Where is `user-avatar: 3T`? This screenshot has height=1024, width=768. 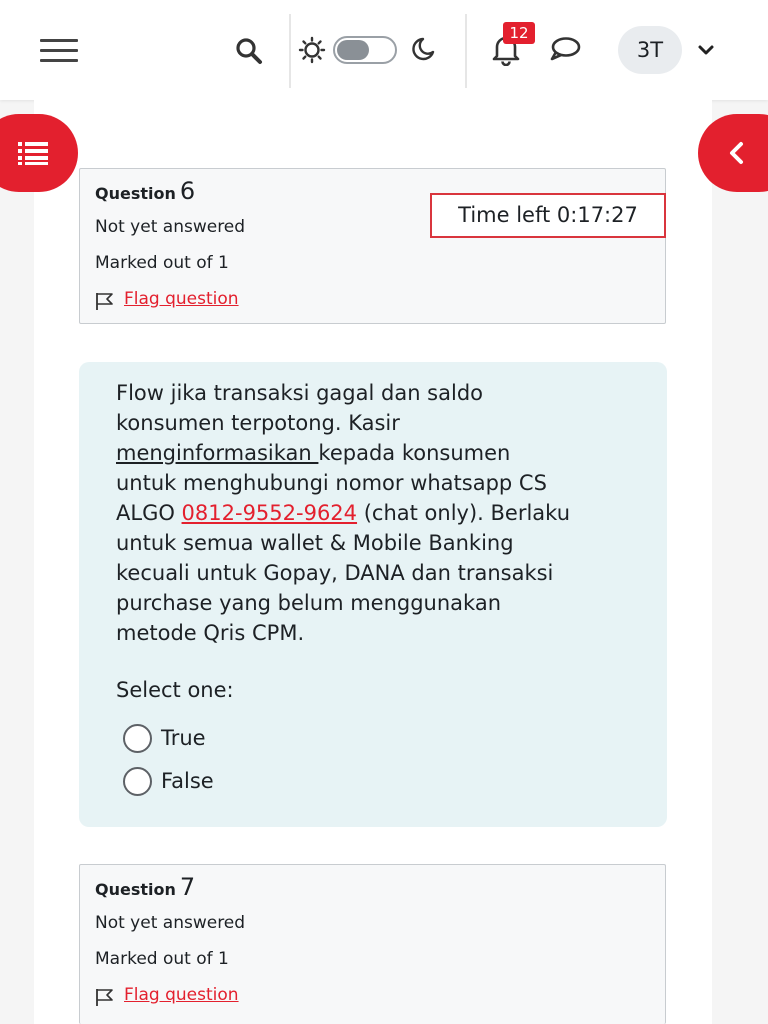 user-avatar: 3T is located at coordinates (650, 50).